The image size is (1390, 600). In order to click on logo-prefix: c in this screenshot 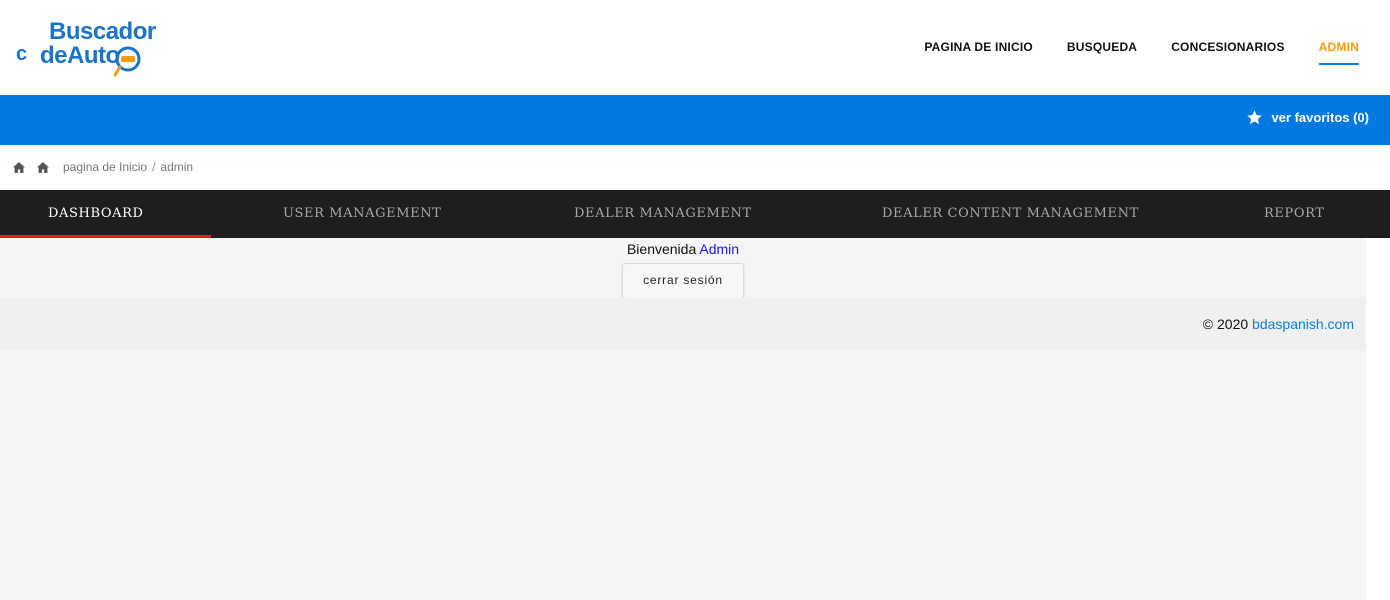, I will do `click(22, 54)`.